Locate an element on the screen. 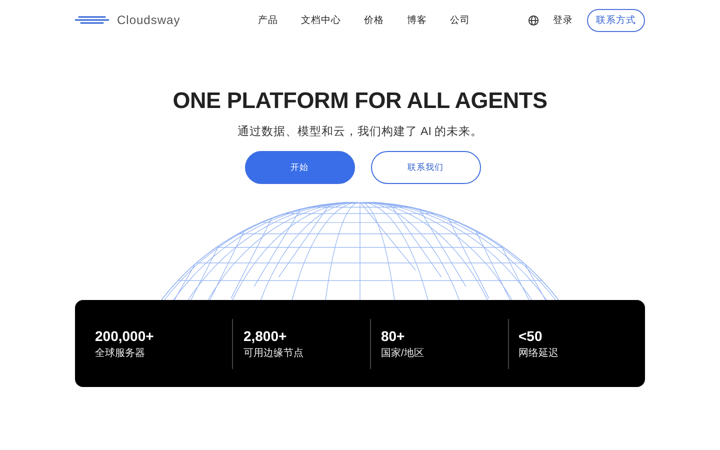 This screenshot has width=720, height=450. logo-text: Cloudsway is located at coordinates (148, 20).